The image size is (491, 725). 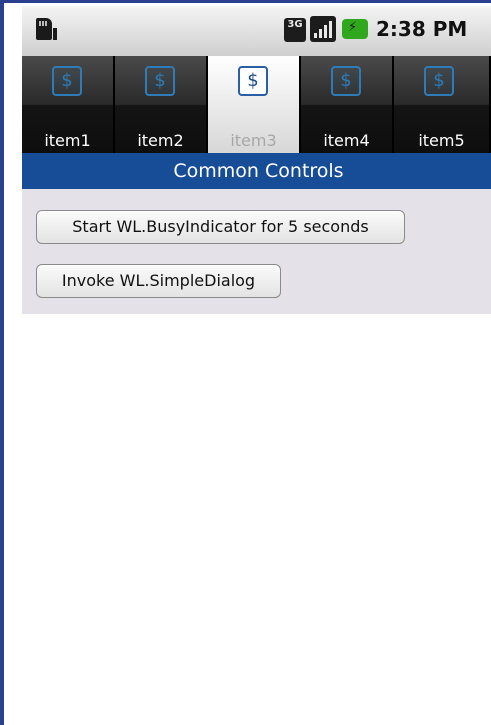 I want to click on notification-exclamation-icon, so click(x=55, y=34).